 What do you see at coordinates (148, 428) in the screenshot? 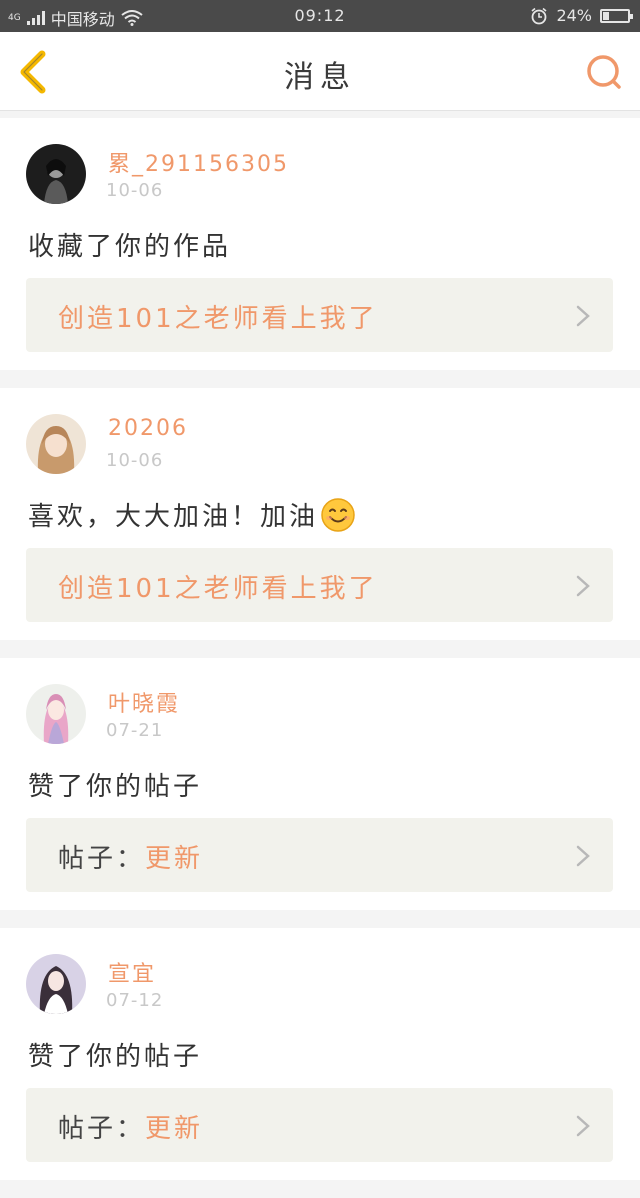
I see `username: 20206` at bounding box center [148, 428].